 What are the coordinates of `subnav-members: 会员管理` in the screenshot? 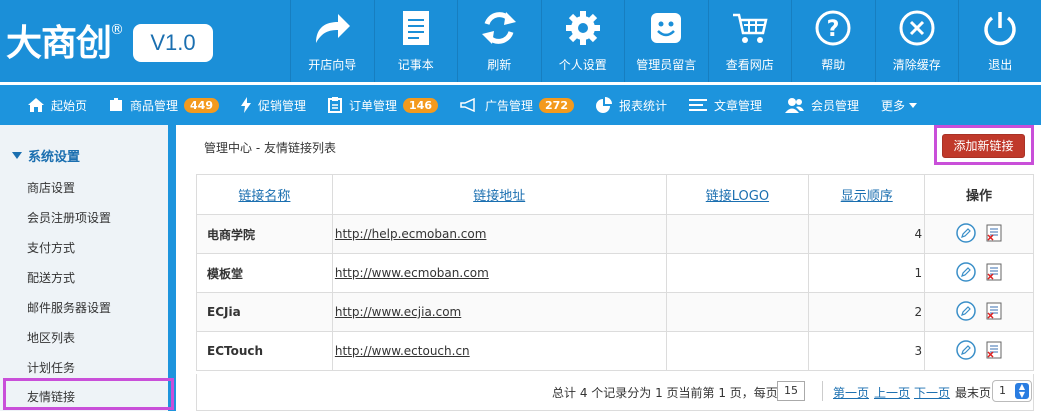 It's located at (821, 105).